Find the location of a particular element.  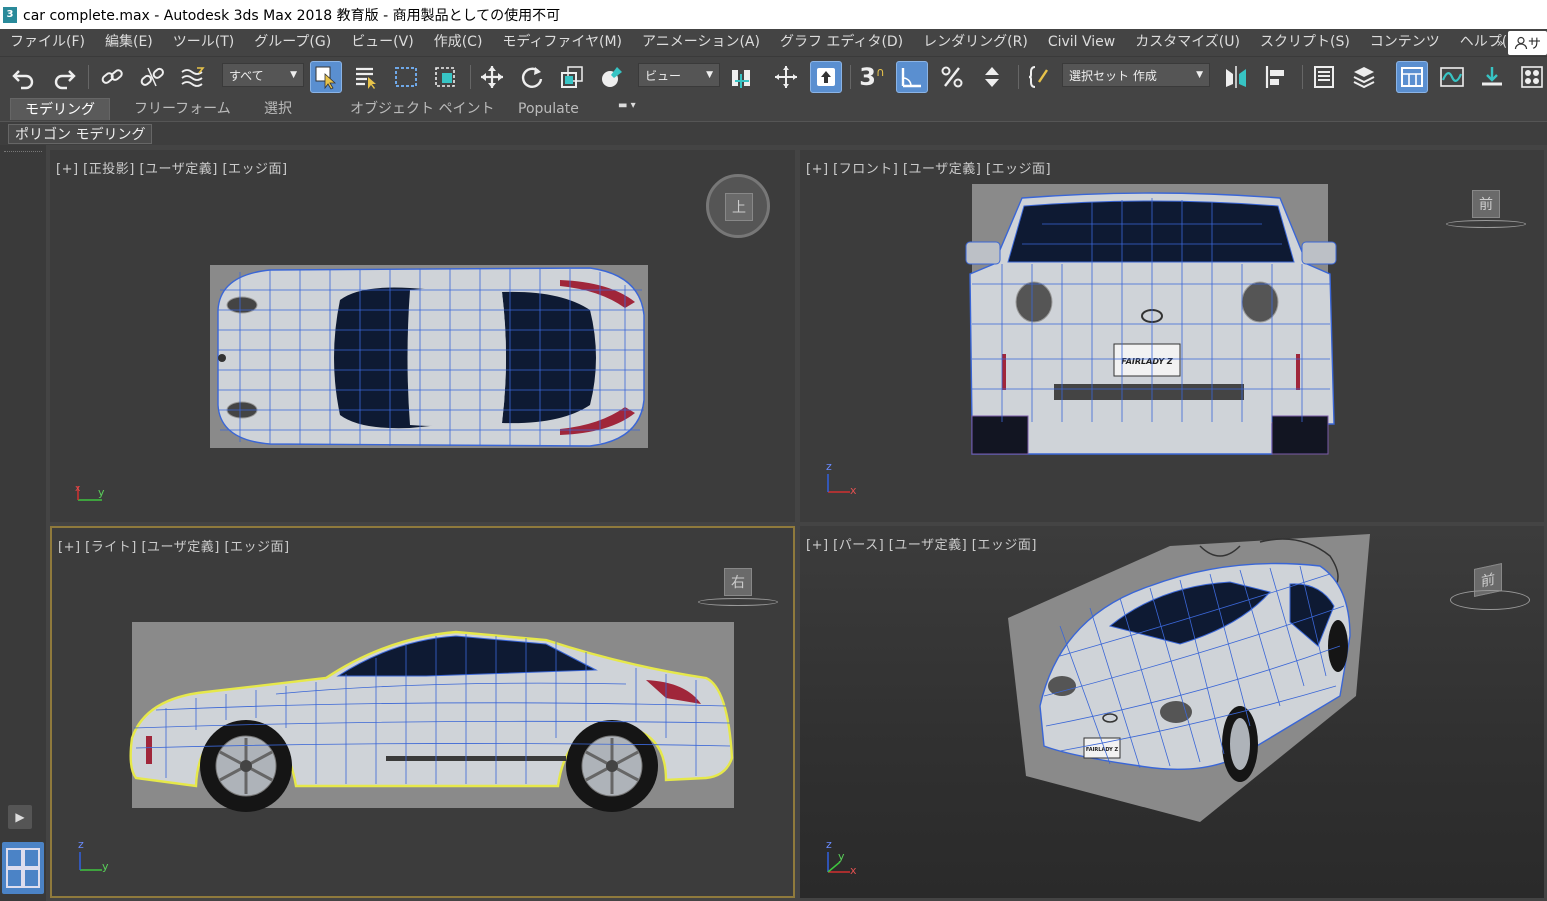

select-by-name-button is located at coordinates (366, 77).